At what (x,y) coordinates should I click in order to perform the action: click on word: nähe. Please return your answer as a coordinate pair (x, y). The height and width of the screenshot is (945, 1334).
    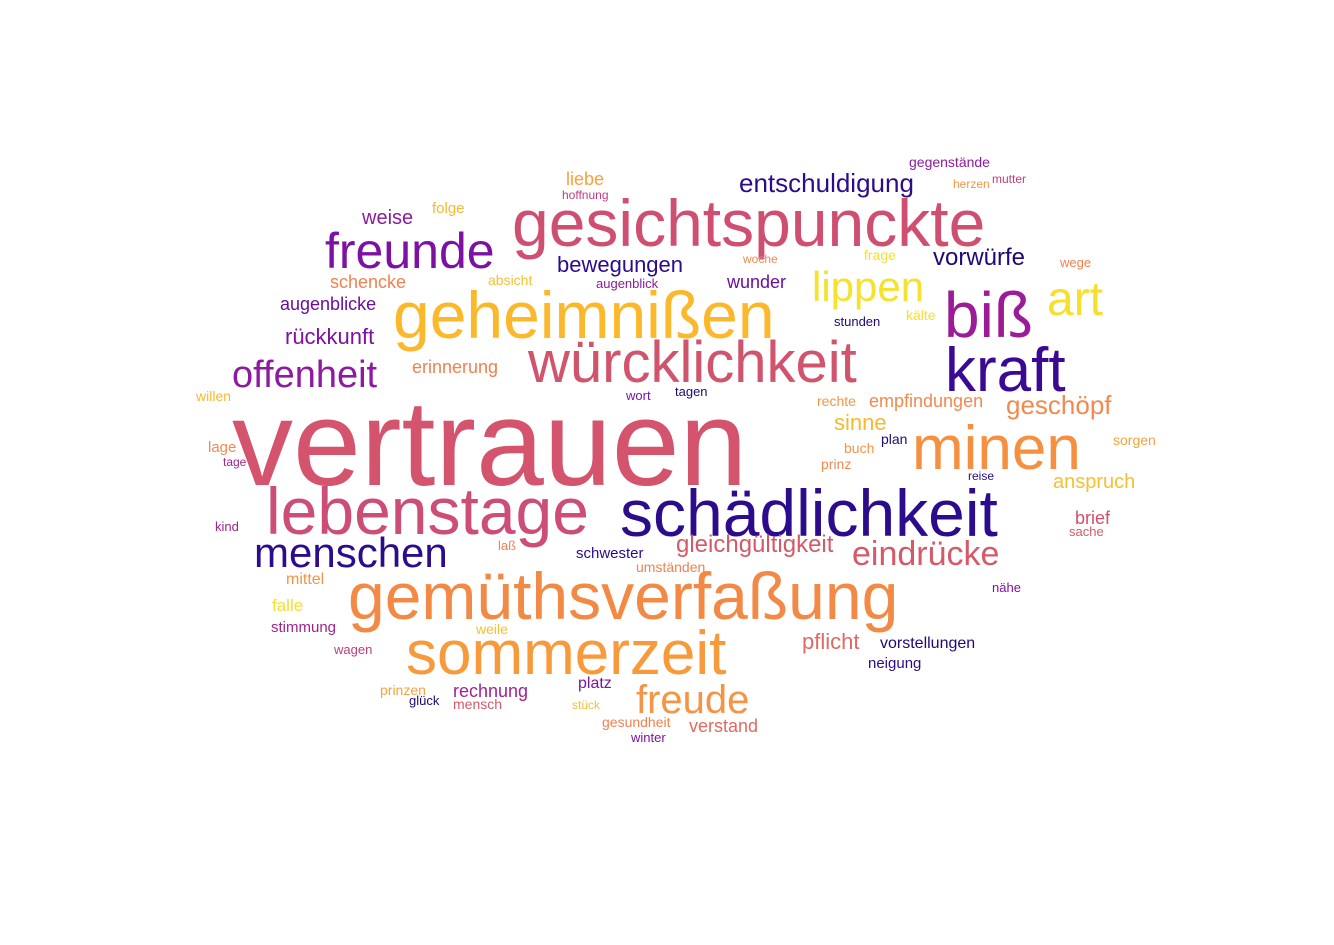
    Looking at the image, I should click on (1006, 587).